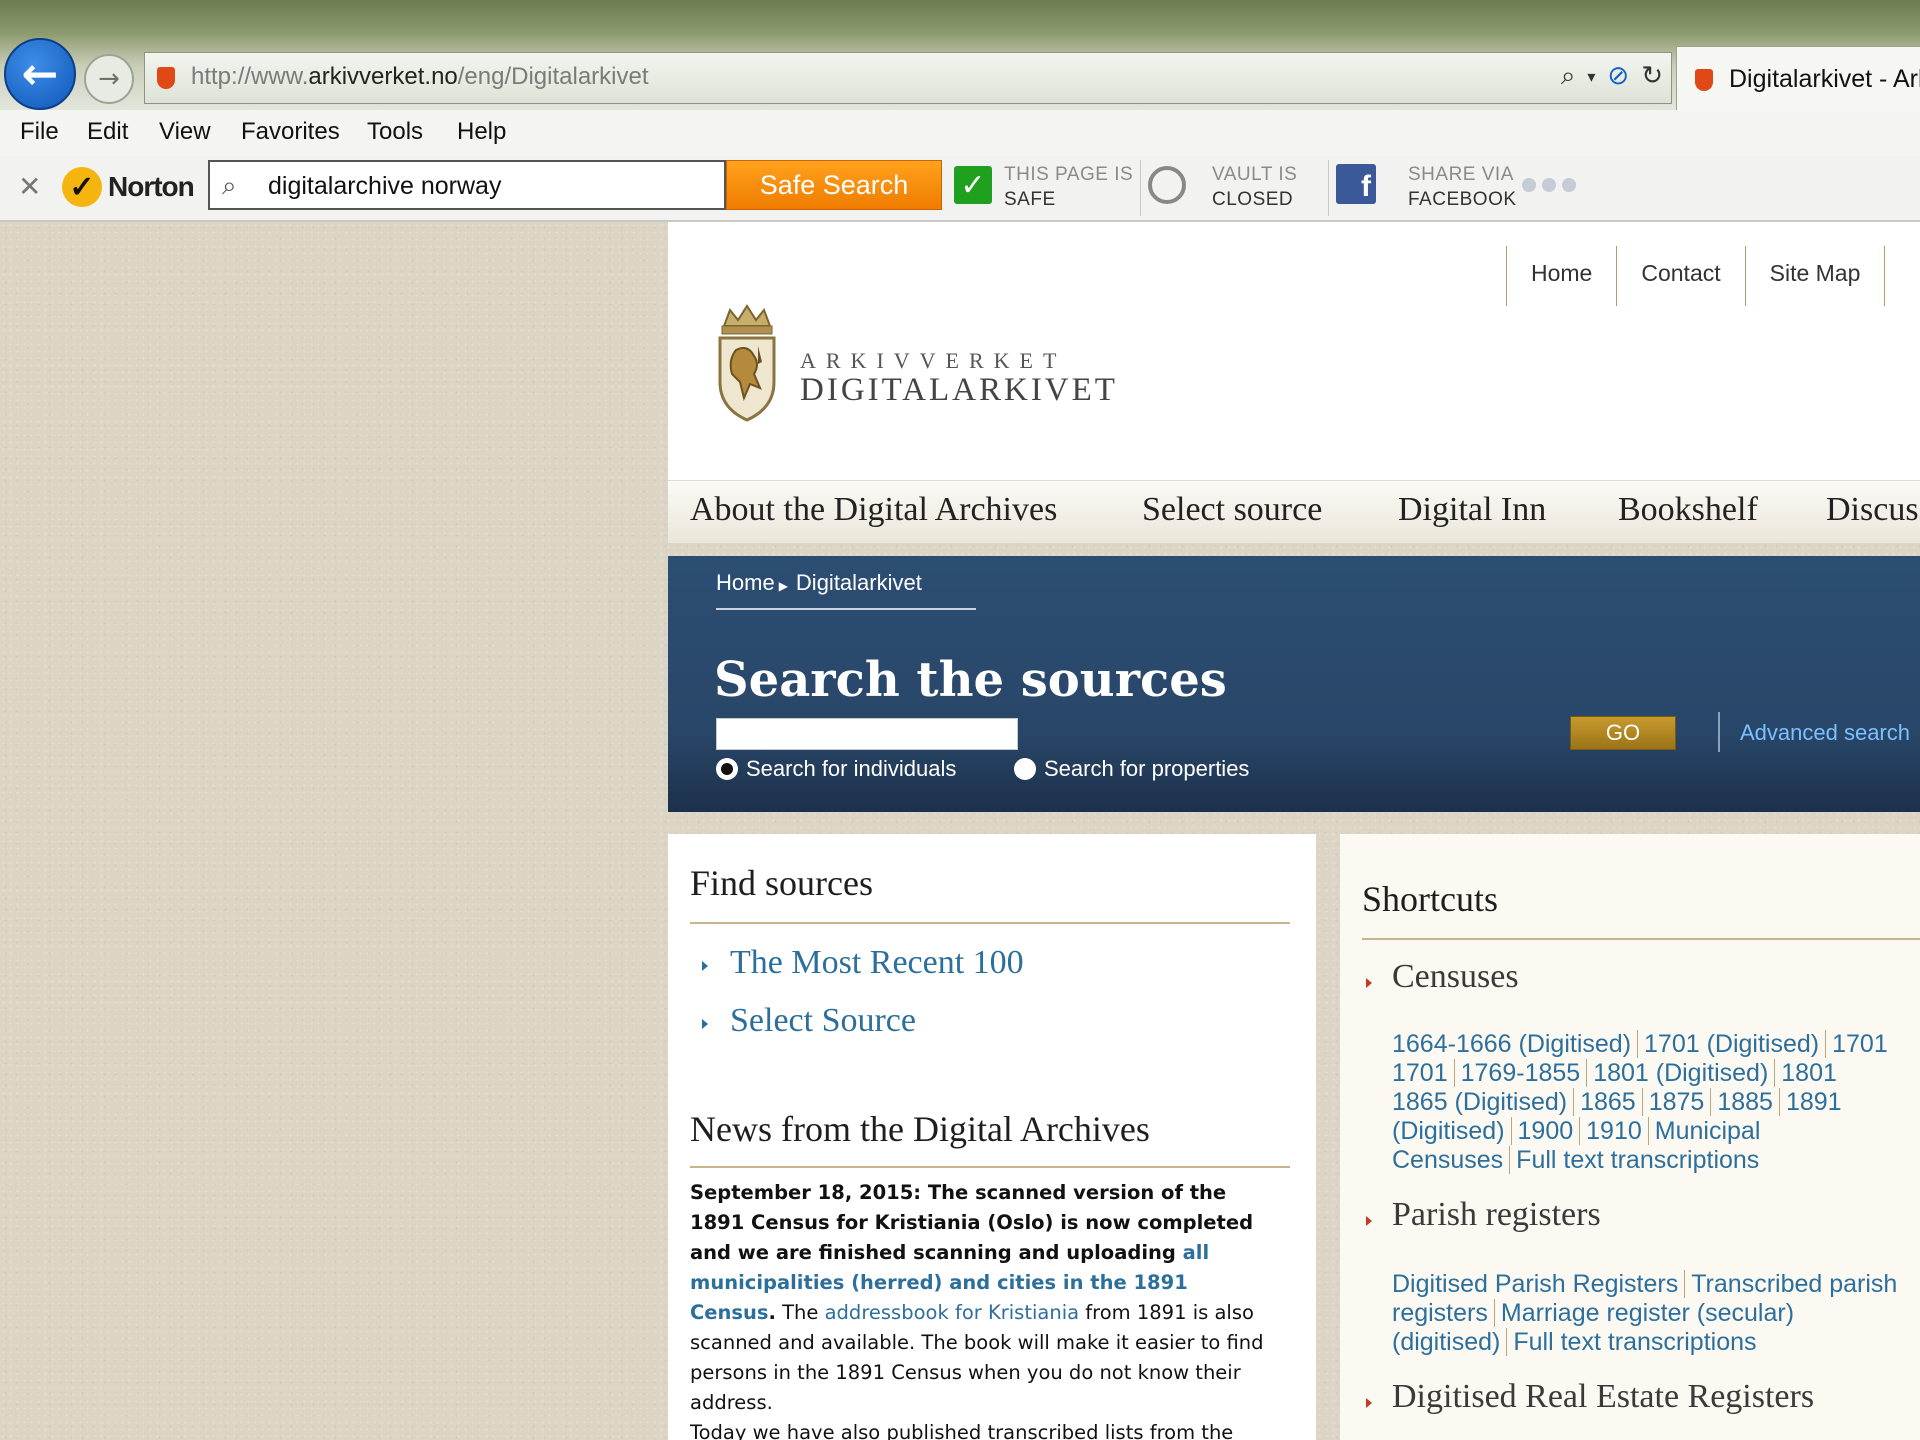  Describe the element at coordinates (1673, 1102) in the screenshot. I see `census-link: 1875` at that location.